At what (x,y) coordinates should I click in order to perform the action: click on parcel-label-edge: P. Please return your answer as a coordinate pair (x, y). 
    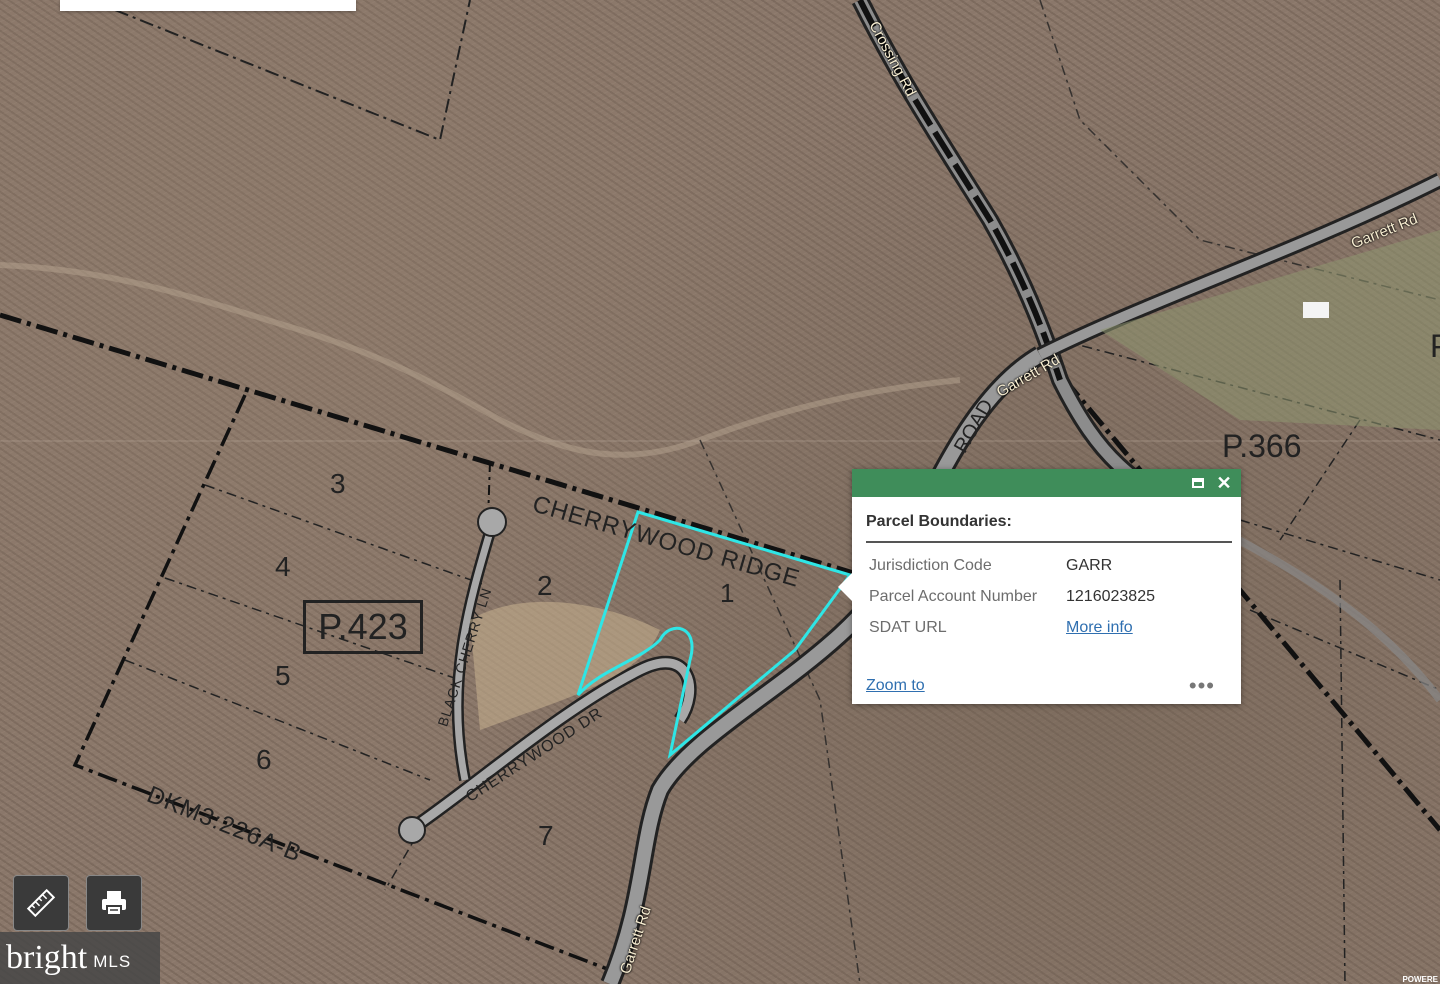
    Looking at the image, I should click on (1435, 346).